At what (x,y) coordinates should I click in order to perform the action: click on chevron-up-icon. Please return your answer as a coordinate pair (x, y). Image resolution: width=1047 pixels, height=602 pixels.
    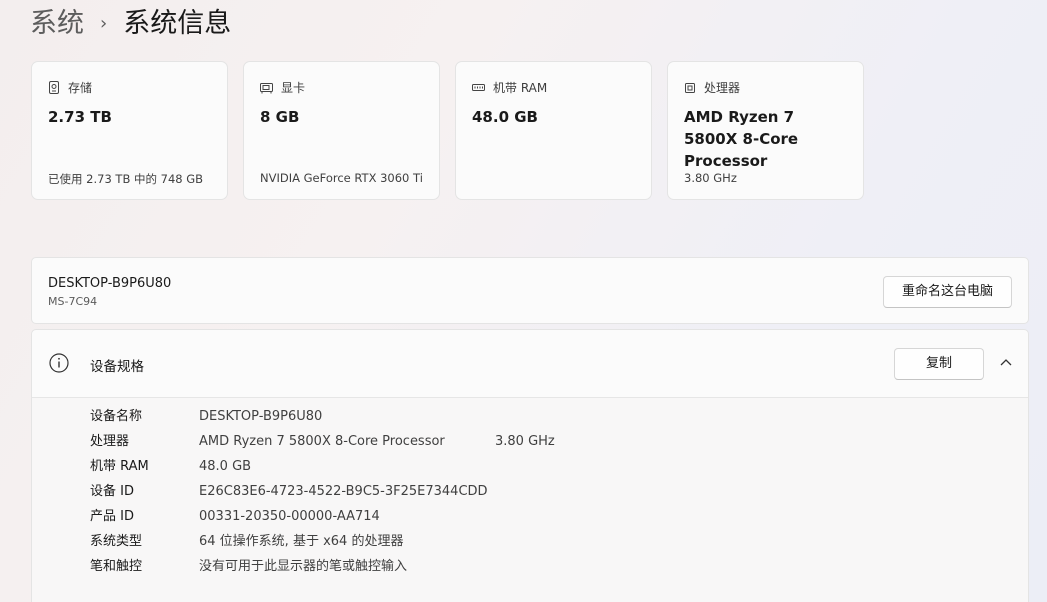
    Looking at the image, I should click on (1006, 362).